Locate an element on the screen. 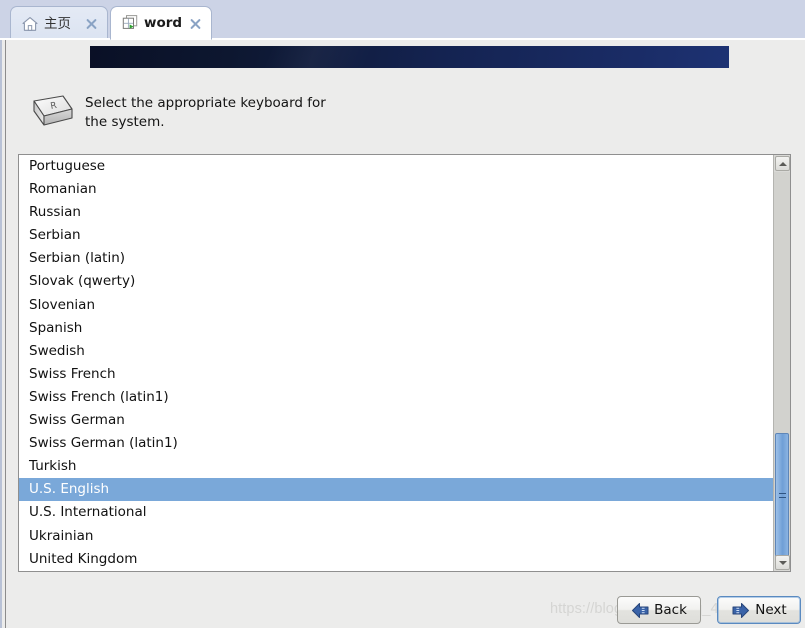 This screenshot has width=805, height=628. browser-tab-strip: 主页 word is located at coordinates (402, 20).